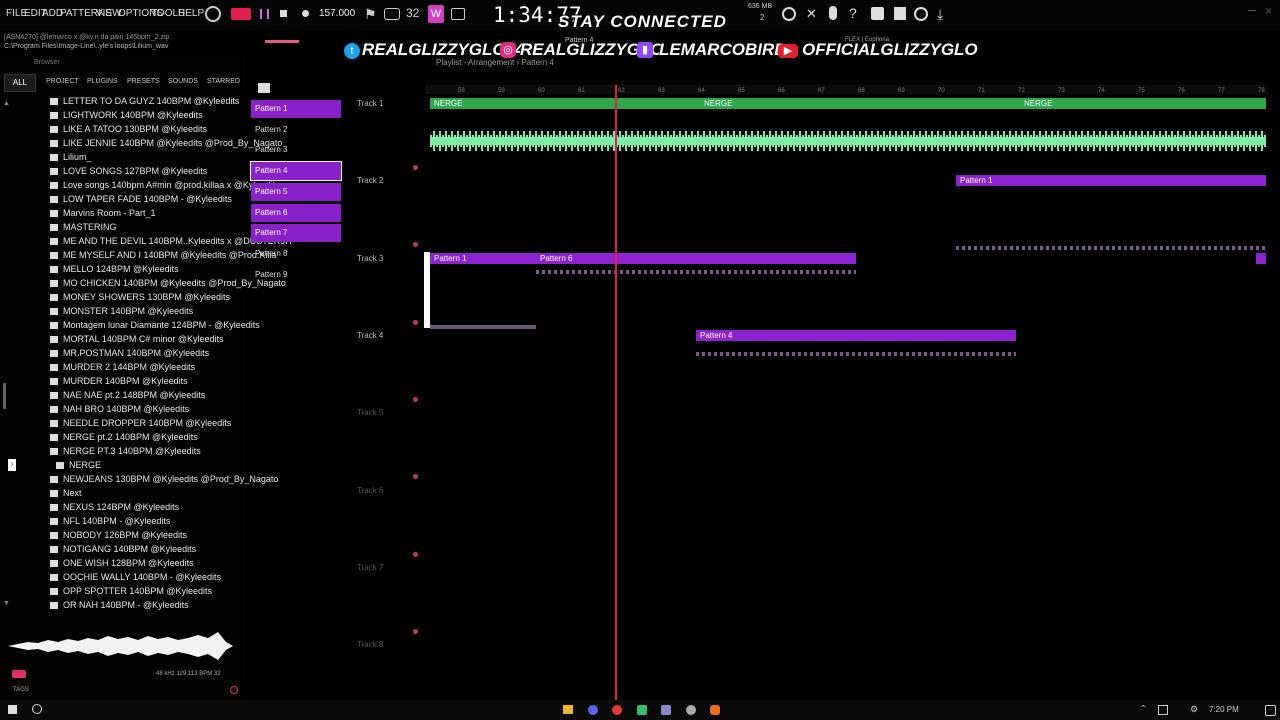  I want to click on browser-scrollbar, so click(4, 396).